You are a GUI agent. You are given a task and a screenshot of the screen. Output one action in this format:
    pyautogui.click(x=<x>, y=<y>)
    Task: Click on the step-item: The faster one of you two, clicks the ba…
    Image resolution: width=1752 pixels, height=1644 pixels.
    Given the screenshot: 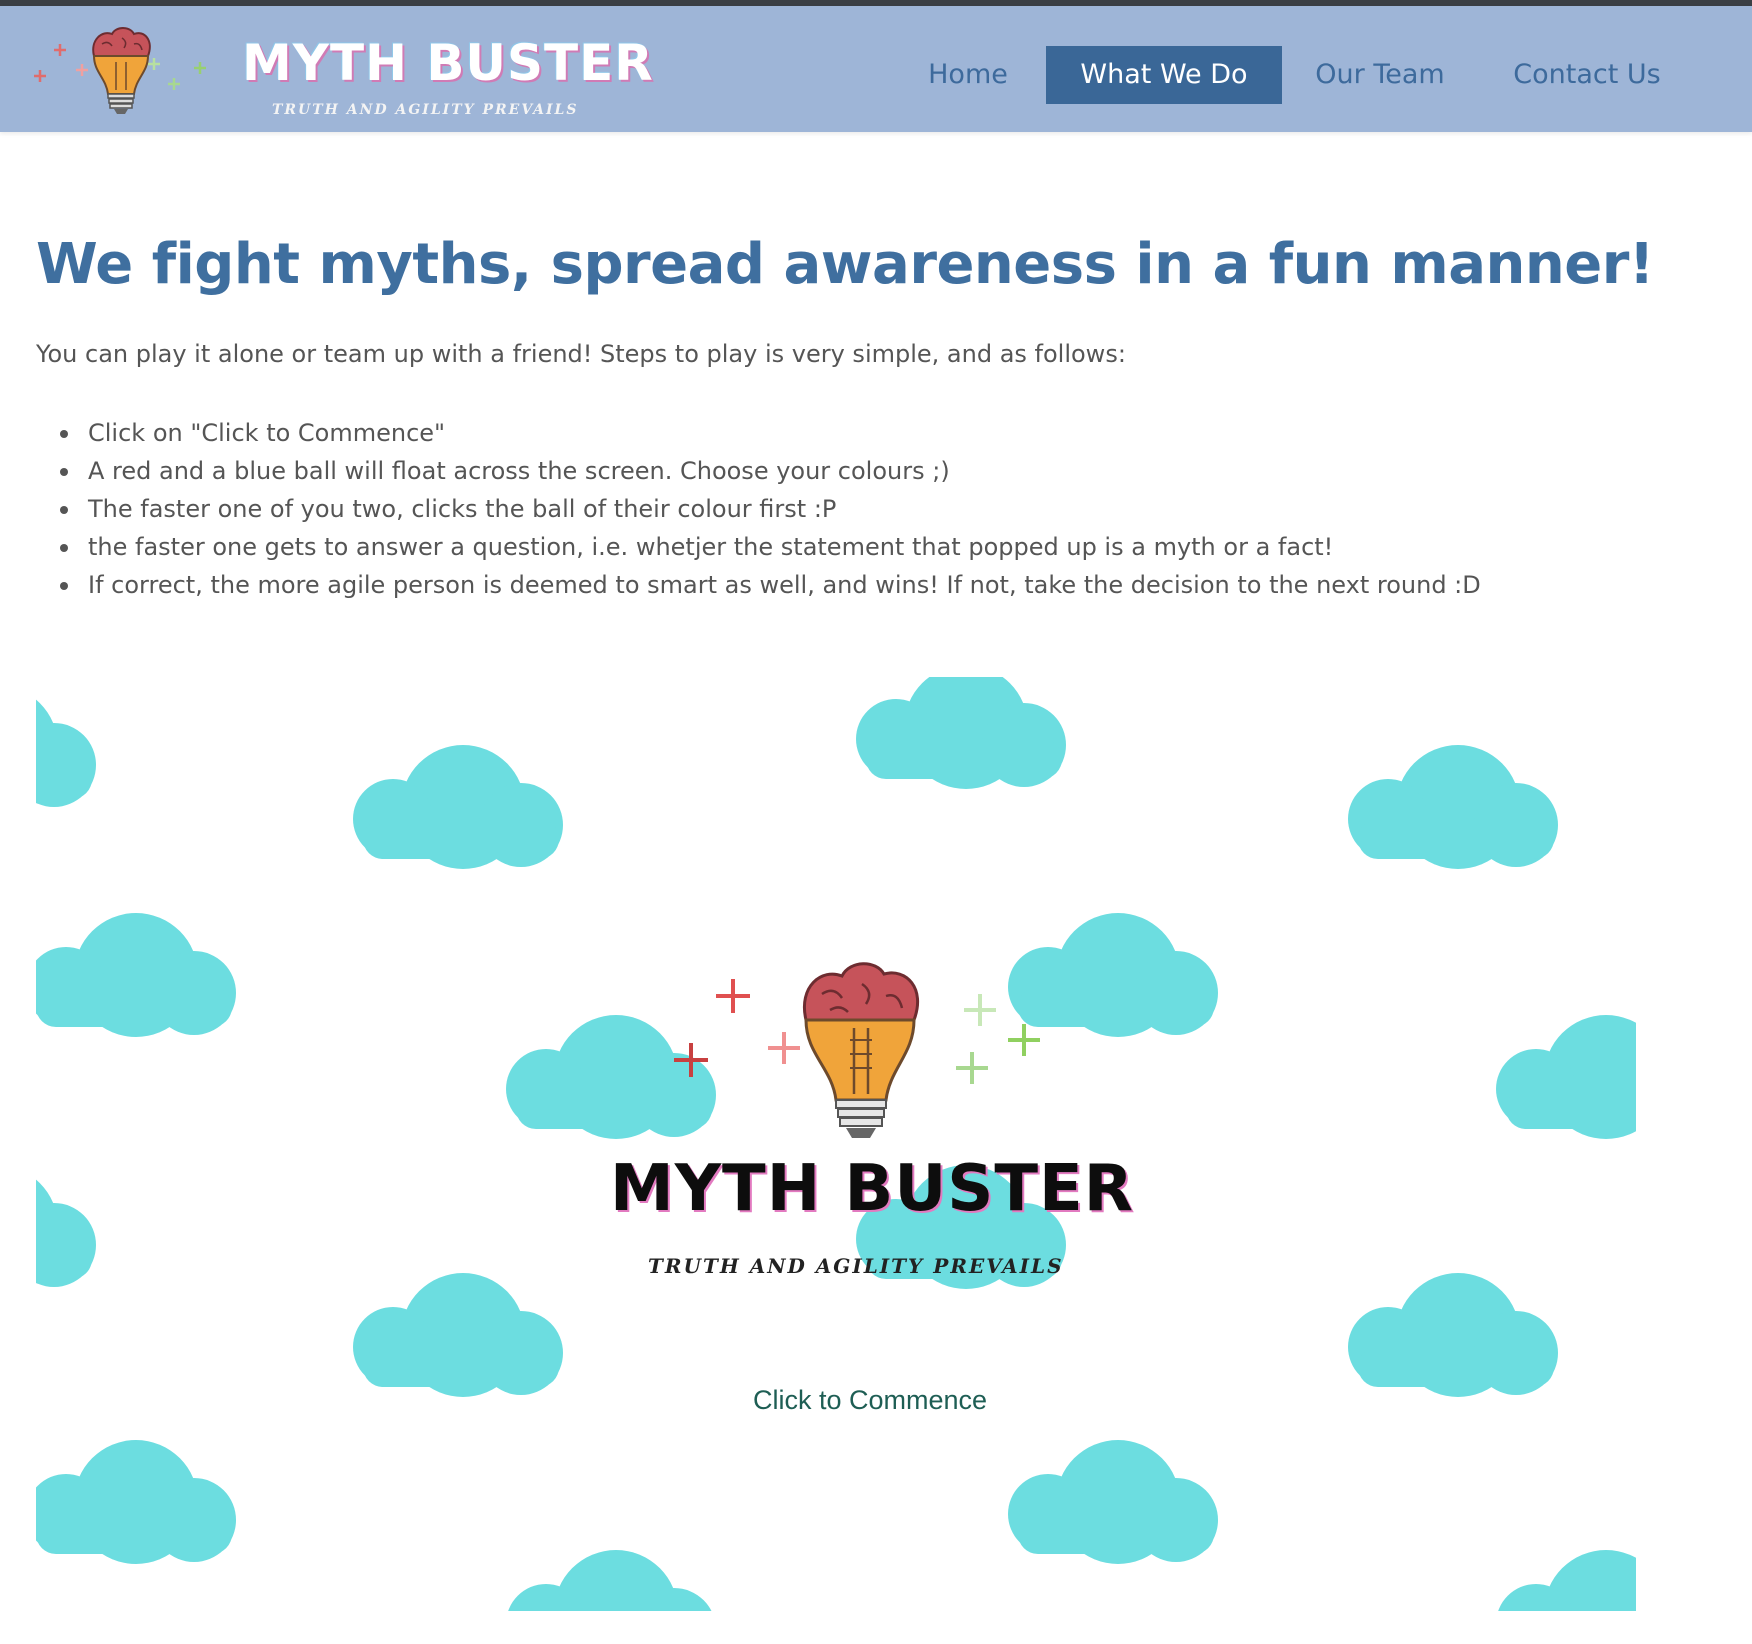 What is the action you would take?
    pyautogui.click(x=769, y=509)
    